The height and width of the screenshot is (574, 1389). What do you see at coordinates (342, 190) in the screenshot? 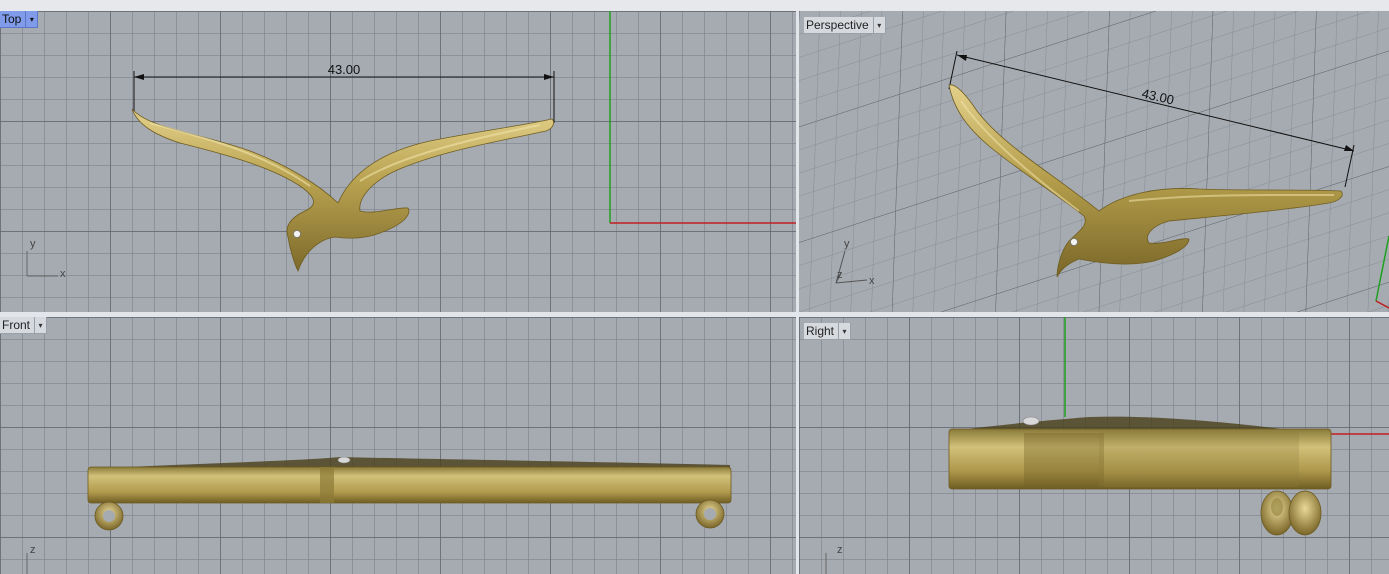
I see `seagull-model-top` at bounding box center [342, 190].